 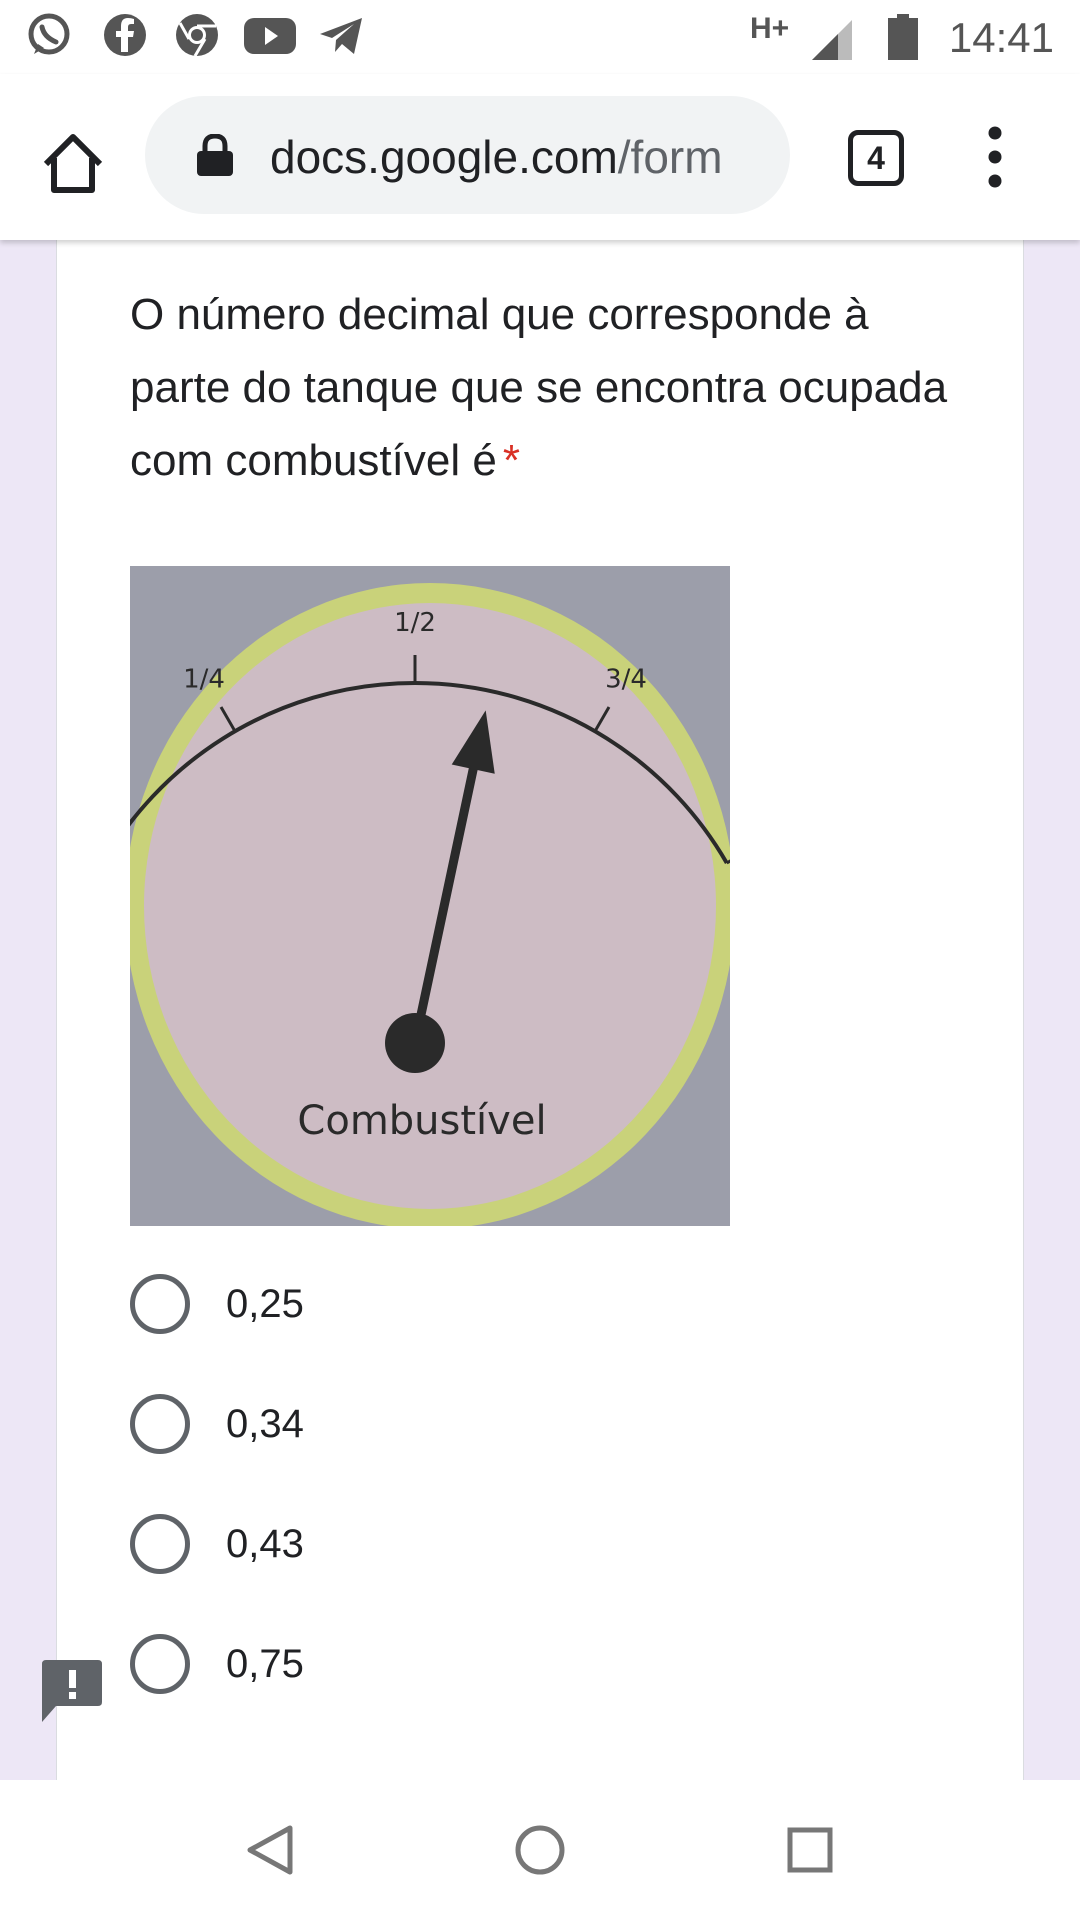 What do you see at coordinates (511, 460) in the screenshot?
I see `required-asterisk: *` at bounding box center [511, 460].